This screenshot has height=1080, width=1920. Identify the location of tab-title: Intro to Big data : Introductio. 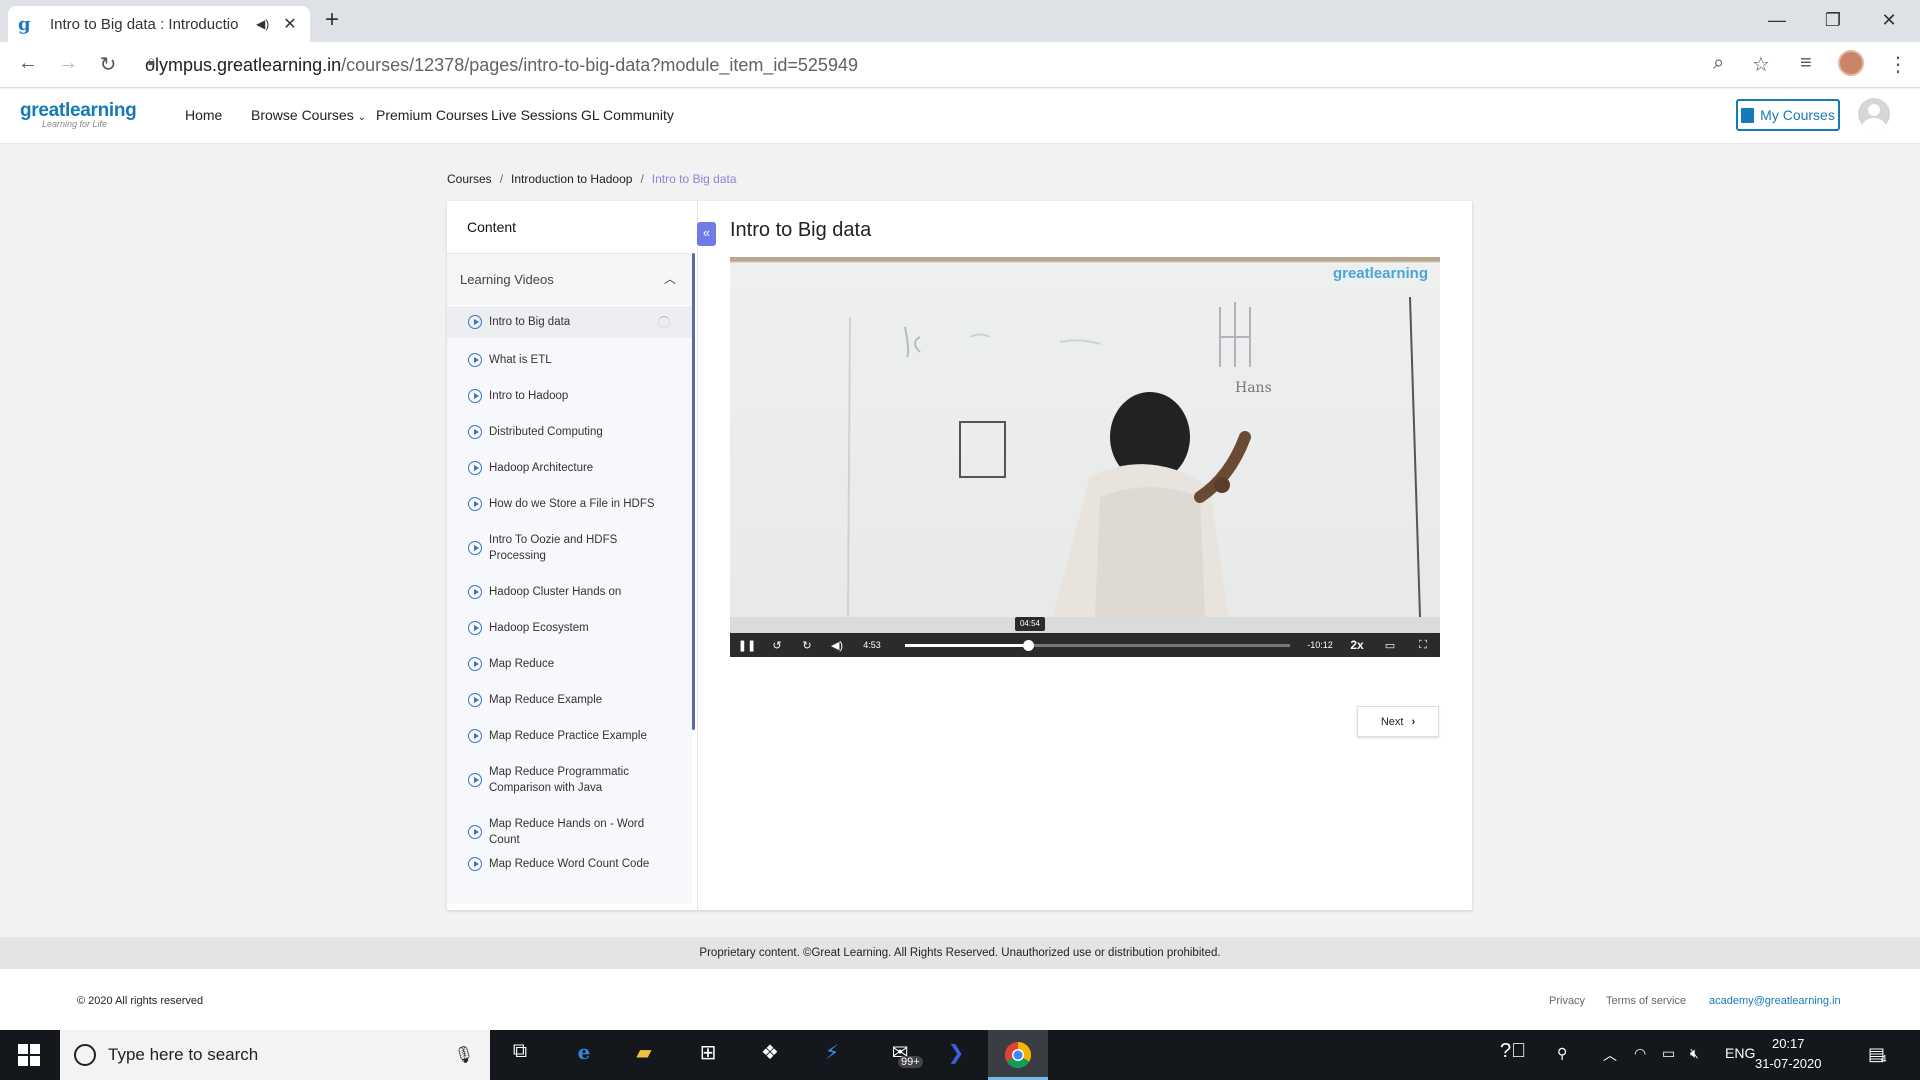
(144, 24).